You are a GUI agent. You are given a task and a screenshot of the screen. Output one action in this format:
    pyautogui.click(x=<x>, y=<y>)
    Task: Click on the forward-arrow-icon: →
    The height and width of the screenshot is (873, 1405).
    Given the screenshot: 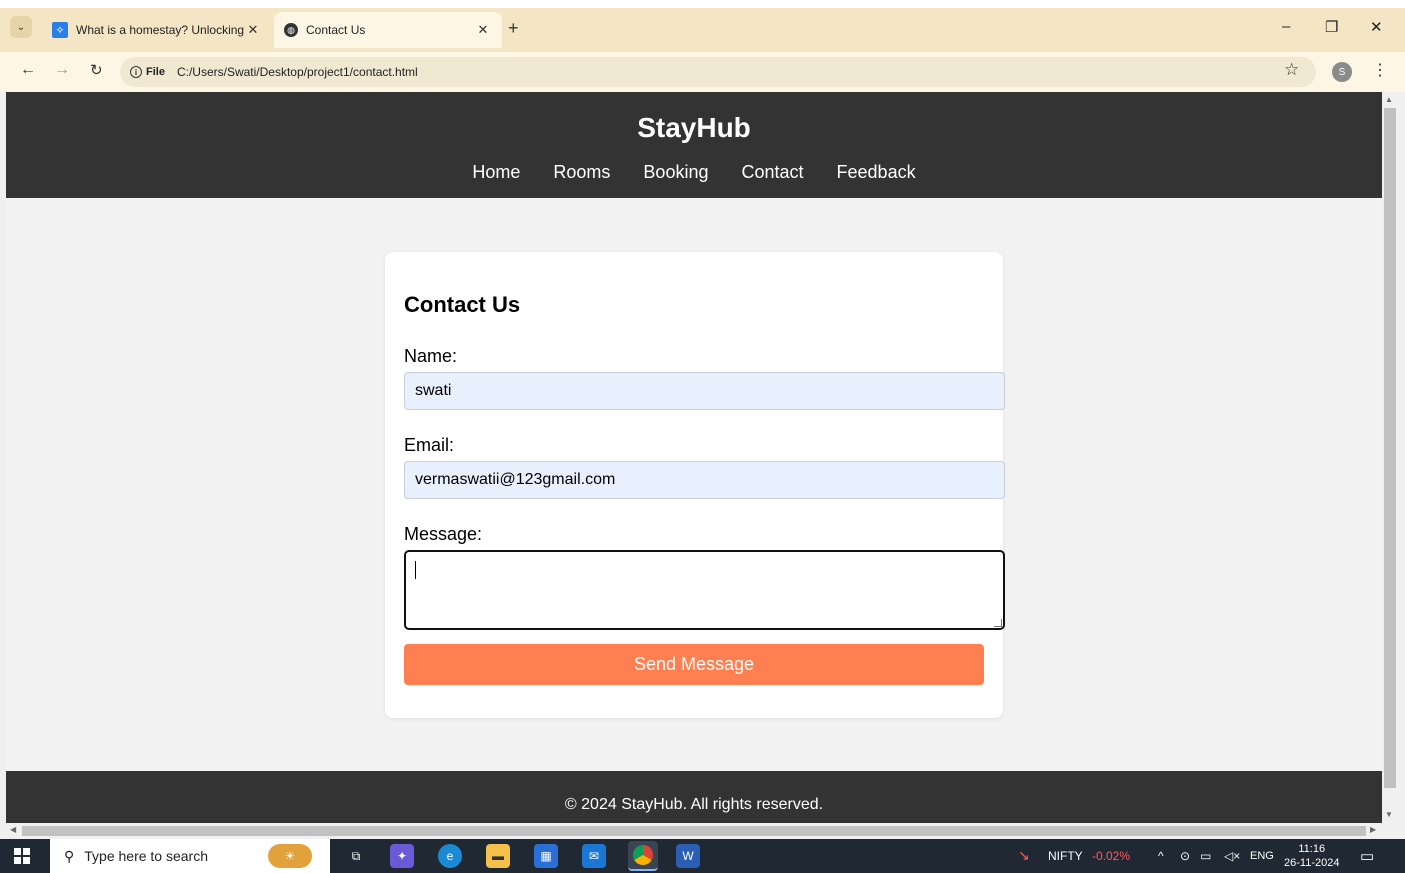 What is the action you would take?
    pyautogui.click(x=62, y=70)
    